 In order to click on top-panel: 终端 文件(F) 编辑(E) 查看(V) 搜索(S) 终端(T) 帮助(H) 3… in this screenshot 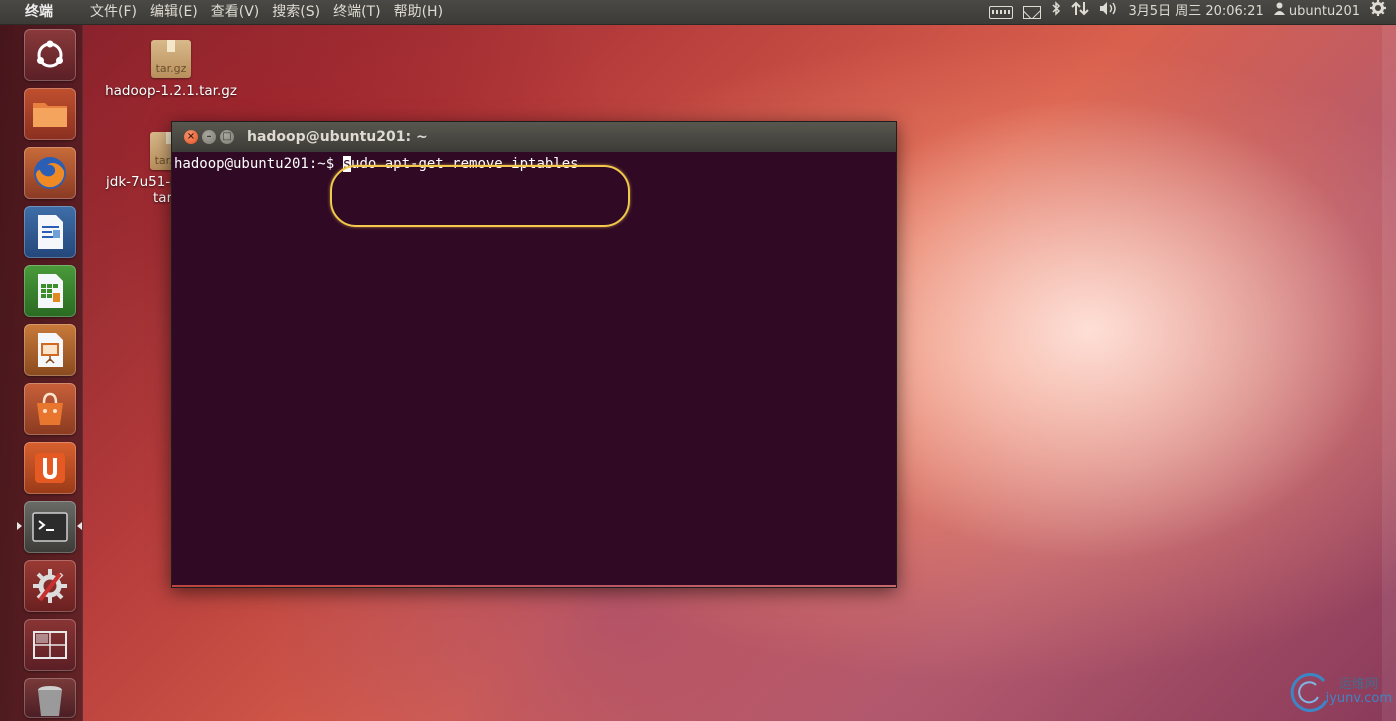, I will do `click(698, 12)`.